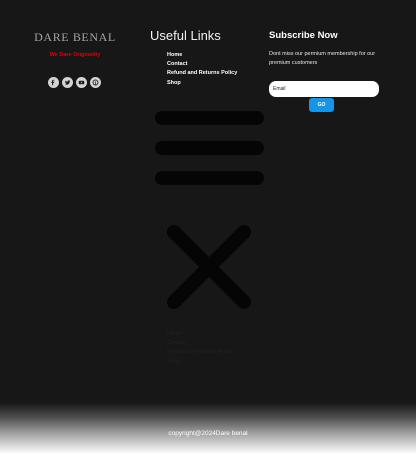 The height and width of the screenshot is (454, 416). What do you see at coordinates (202, 83) in the screenshot?
I see `footer-link-shop: Shop` at bounding box center [202, 83].